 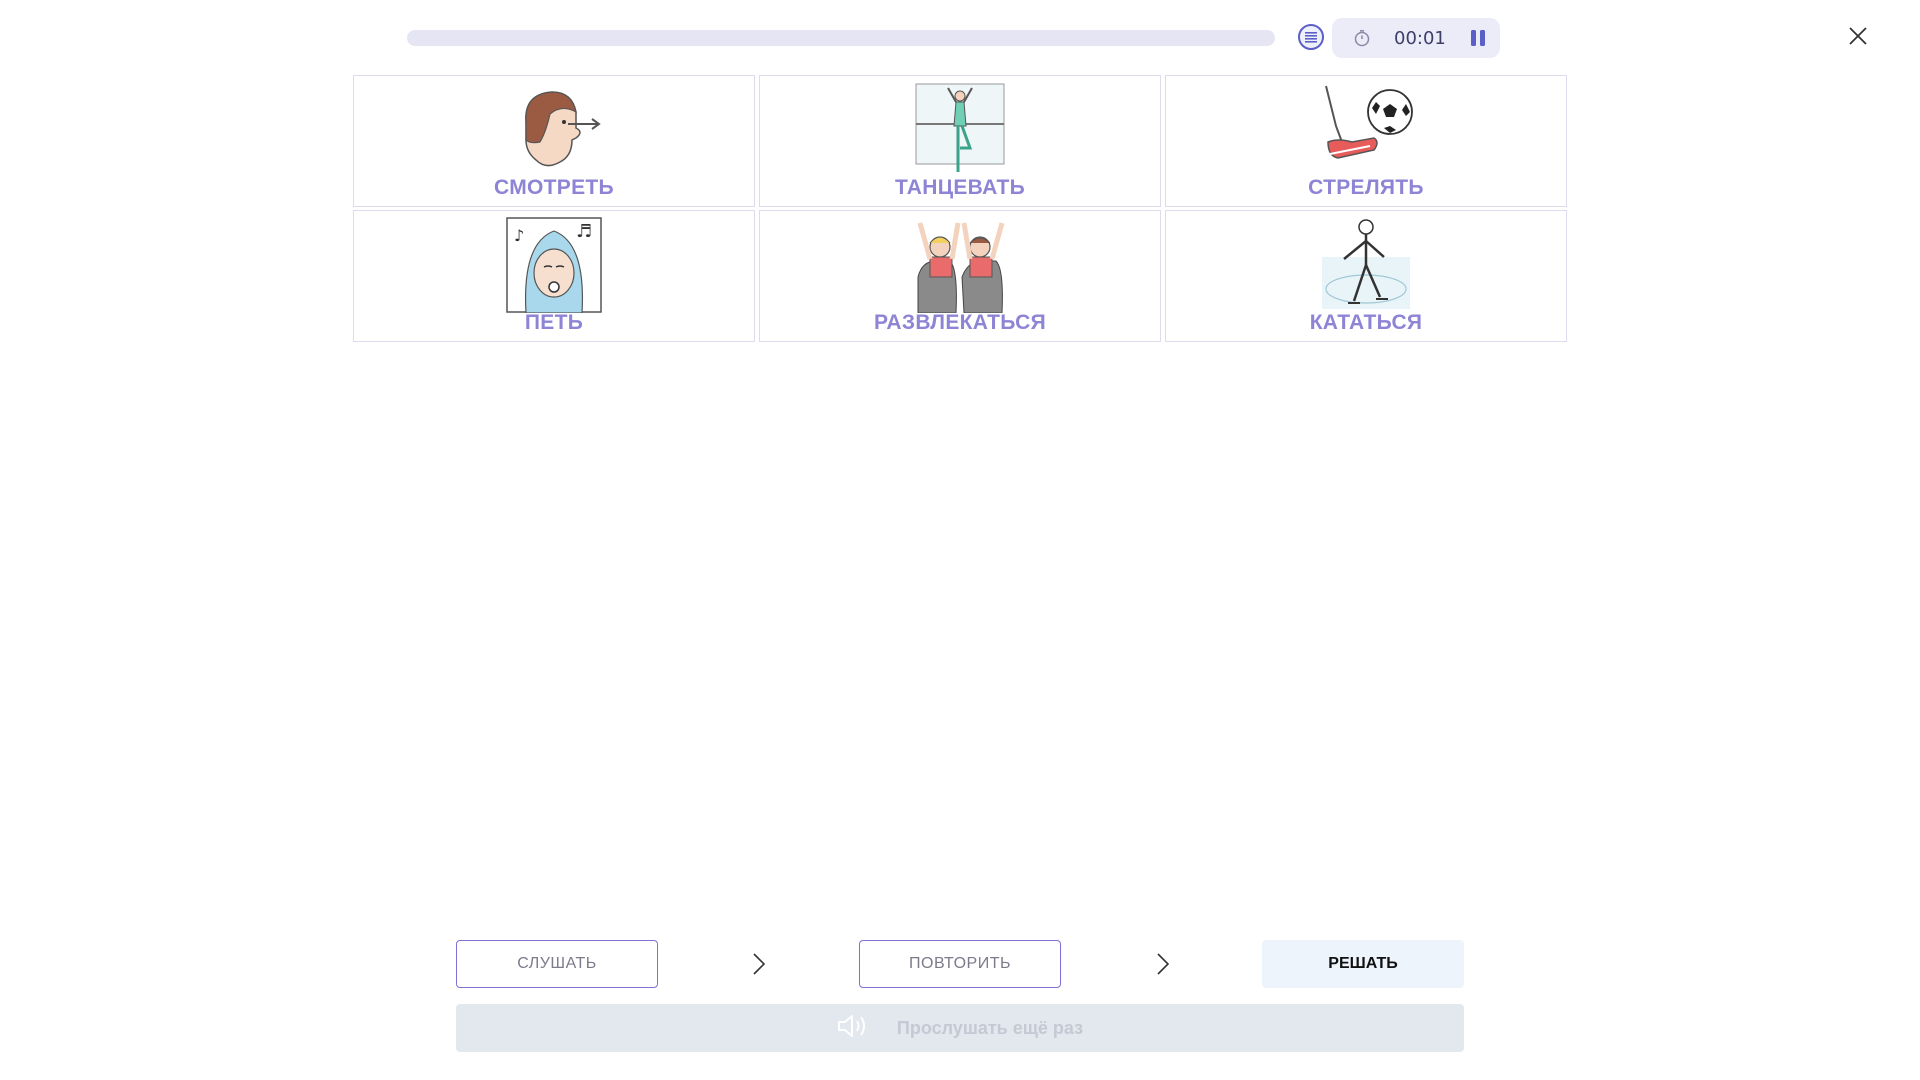 I want to click on card-label: РАЗВЛЕКАТЬСЯ, so click(x=960, y=322).